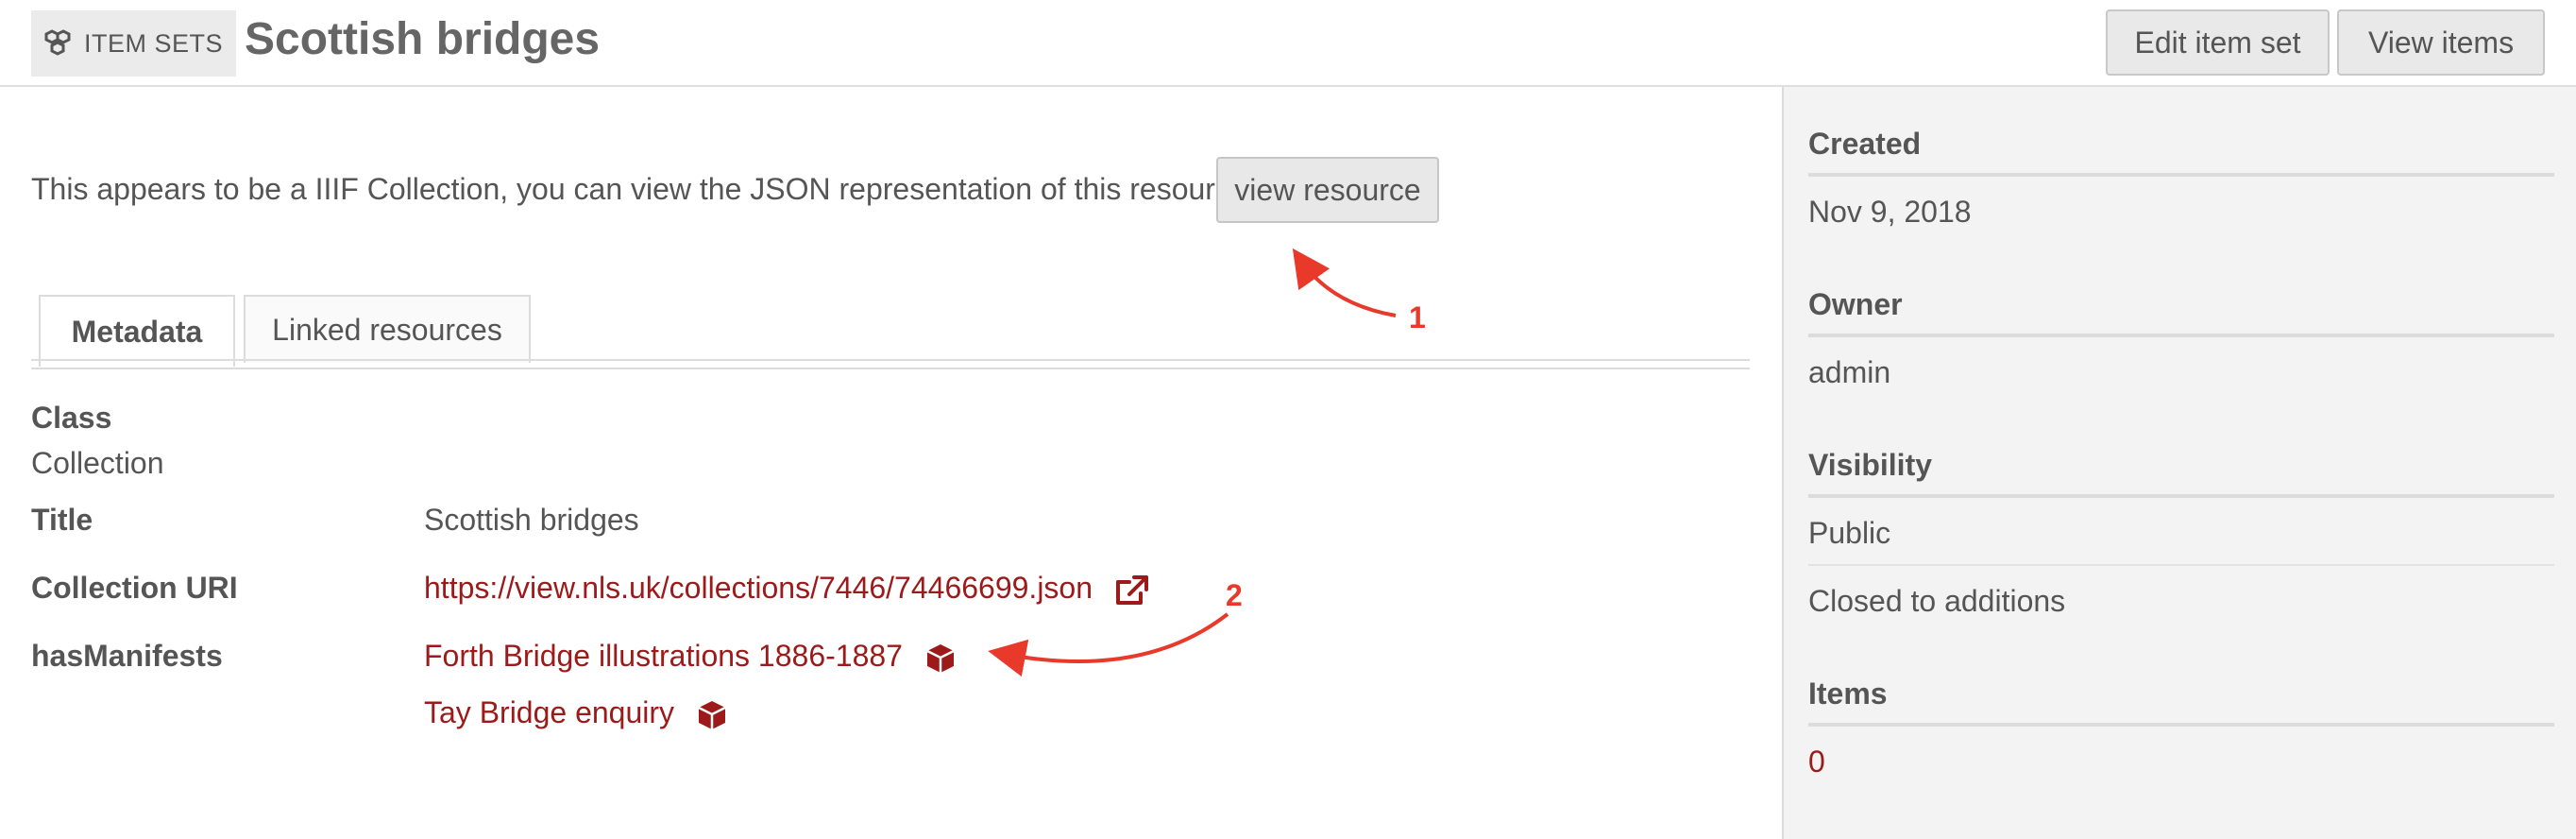 The image size is (2576, 839). What do you see at coordinates (2441, 42) in the screenshot?
I see `view-items-button: View items` at bounding box center [2441, 42].